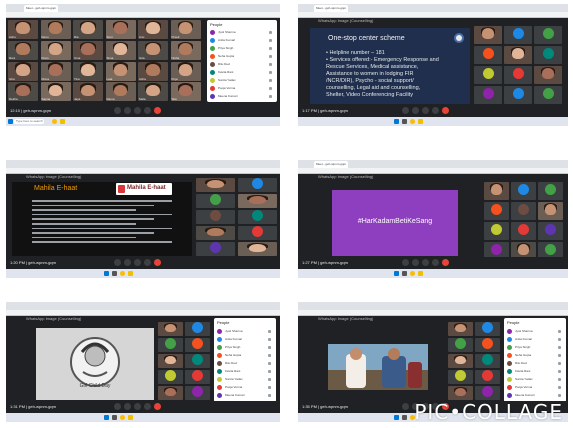 The image size is (573, 428). What do you see at coordinates (143, 15) in the screenshot?
I see `address-bar` at bounding box center [143, 15].